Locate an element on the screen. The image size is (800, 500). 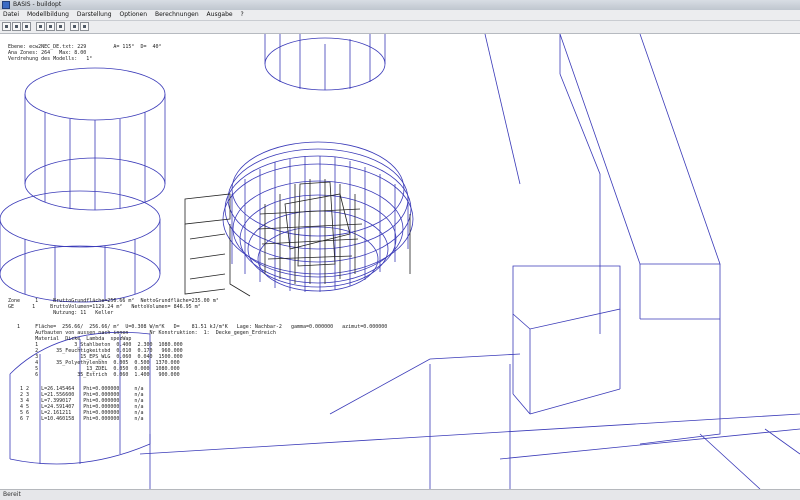
zone-line-3: Nutzung: 11 Keller is located at coordinates (61, 313).